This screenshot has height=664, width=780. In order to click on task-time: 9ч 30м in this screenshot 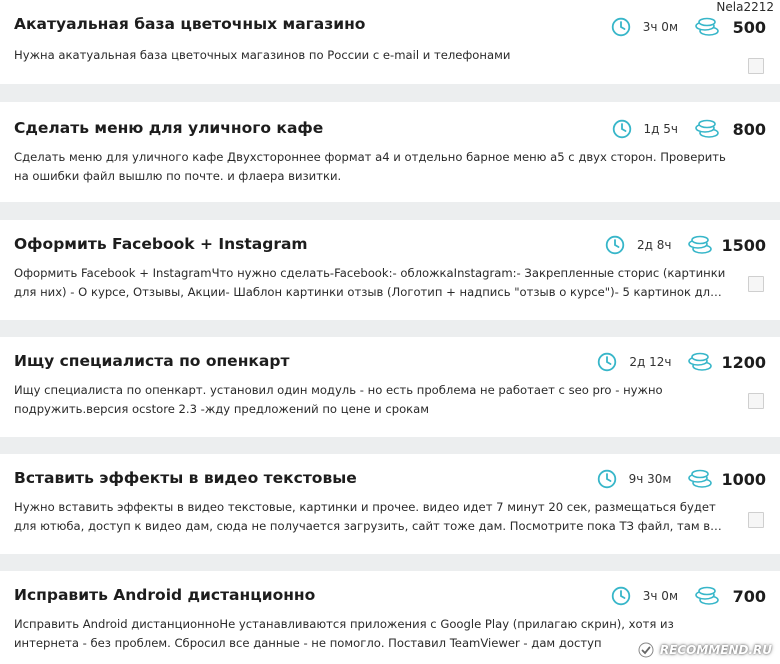, I will do `click(650, 479)`.